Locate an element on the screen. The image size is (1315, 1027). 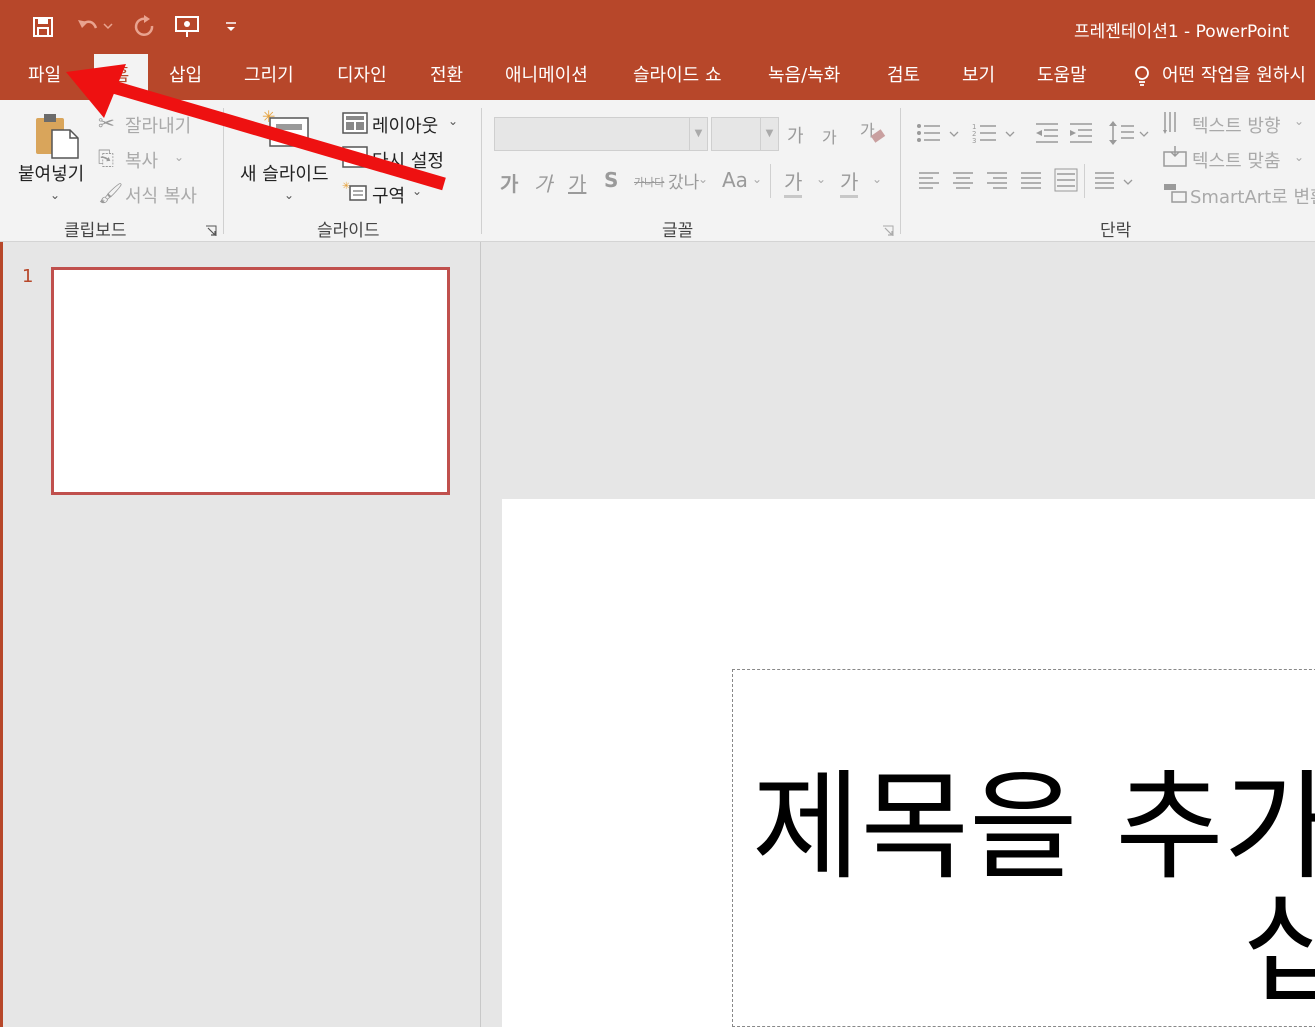
tab-transitions: 전환 is located at coordinates (446, 77).